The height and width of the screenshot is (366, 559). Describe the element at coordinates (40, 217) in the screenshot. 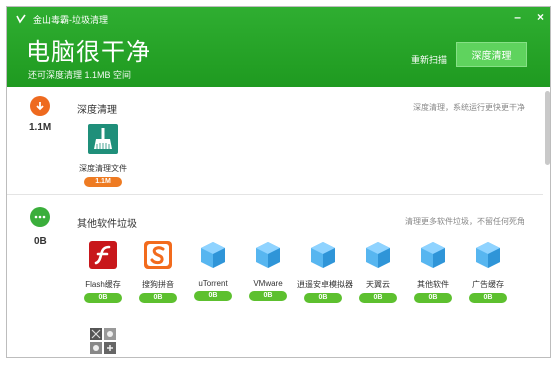

I see `ellipsis-icon` at that location.